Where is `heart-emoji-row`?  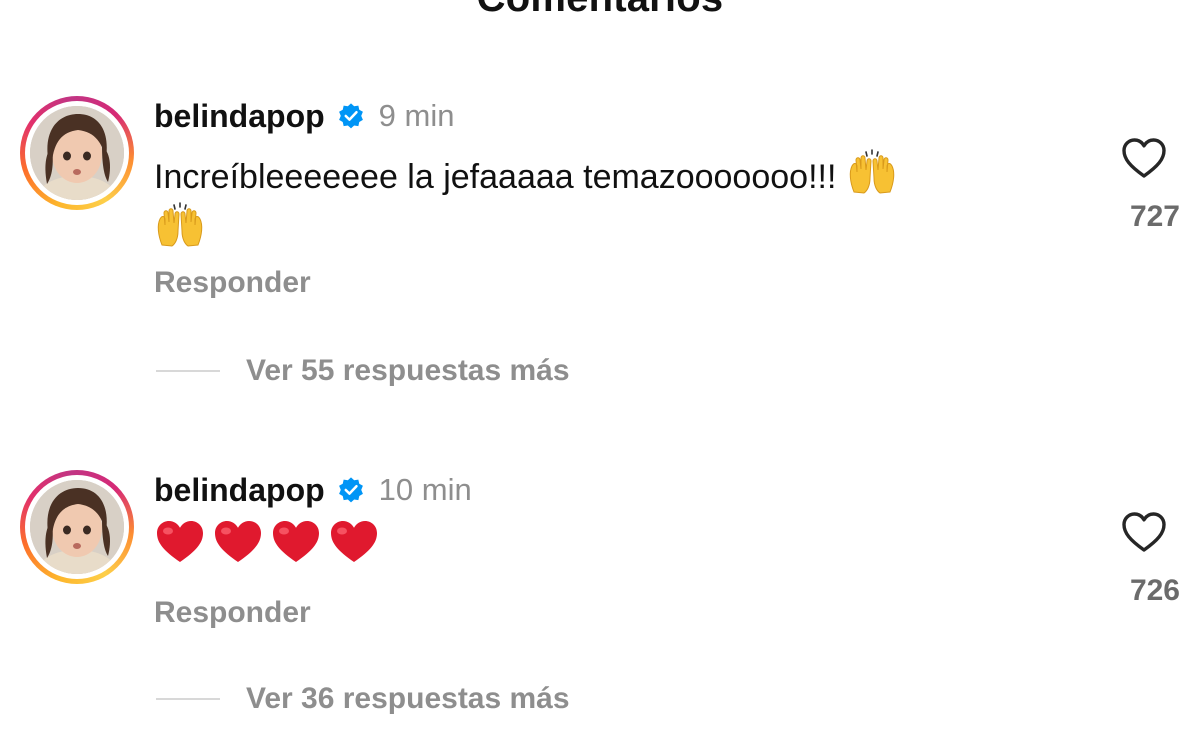 heart-emoji-row is located at coordinates (604, 541).